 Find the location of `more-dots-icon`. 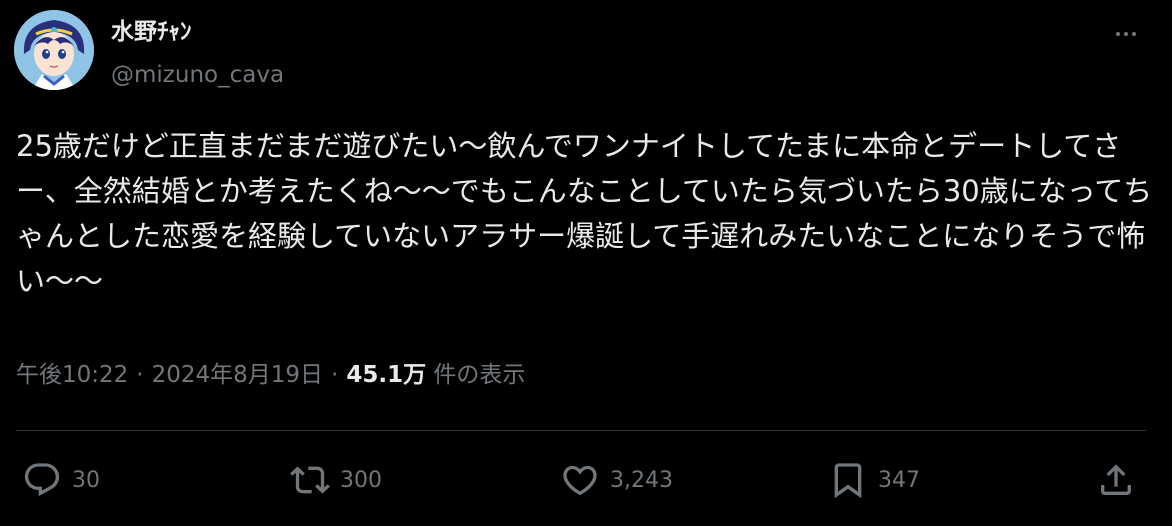

more-dots-icon is located at coordinates (1126, 34).